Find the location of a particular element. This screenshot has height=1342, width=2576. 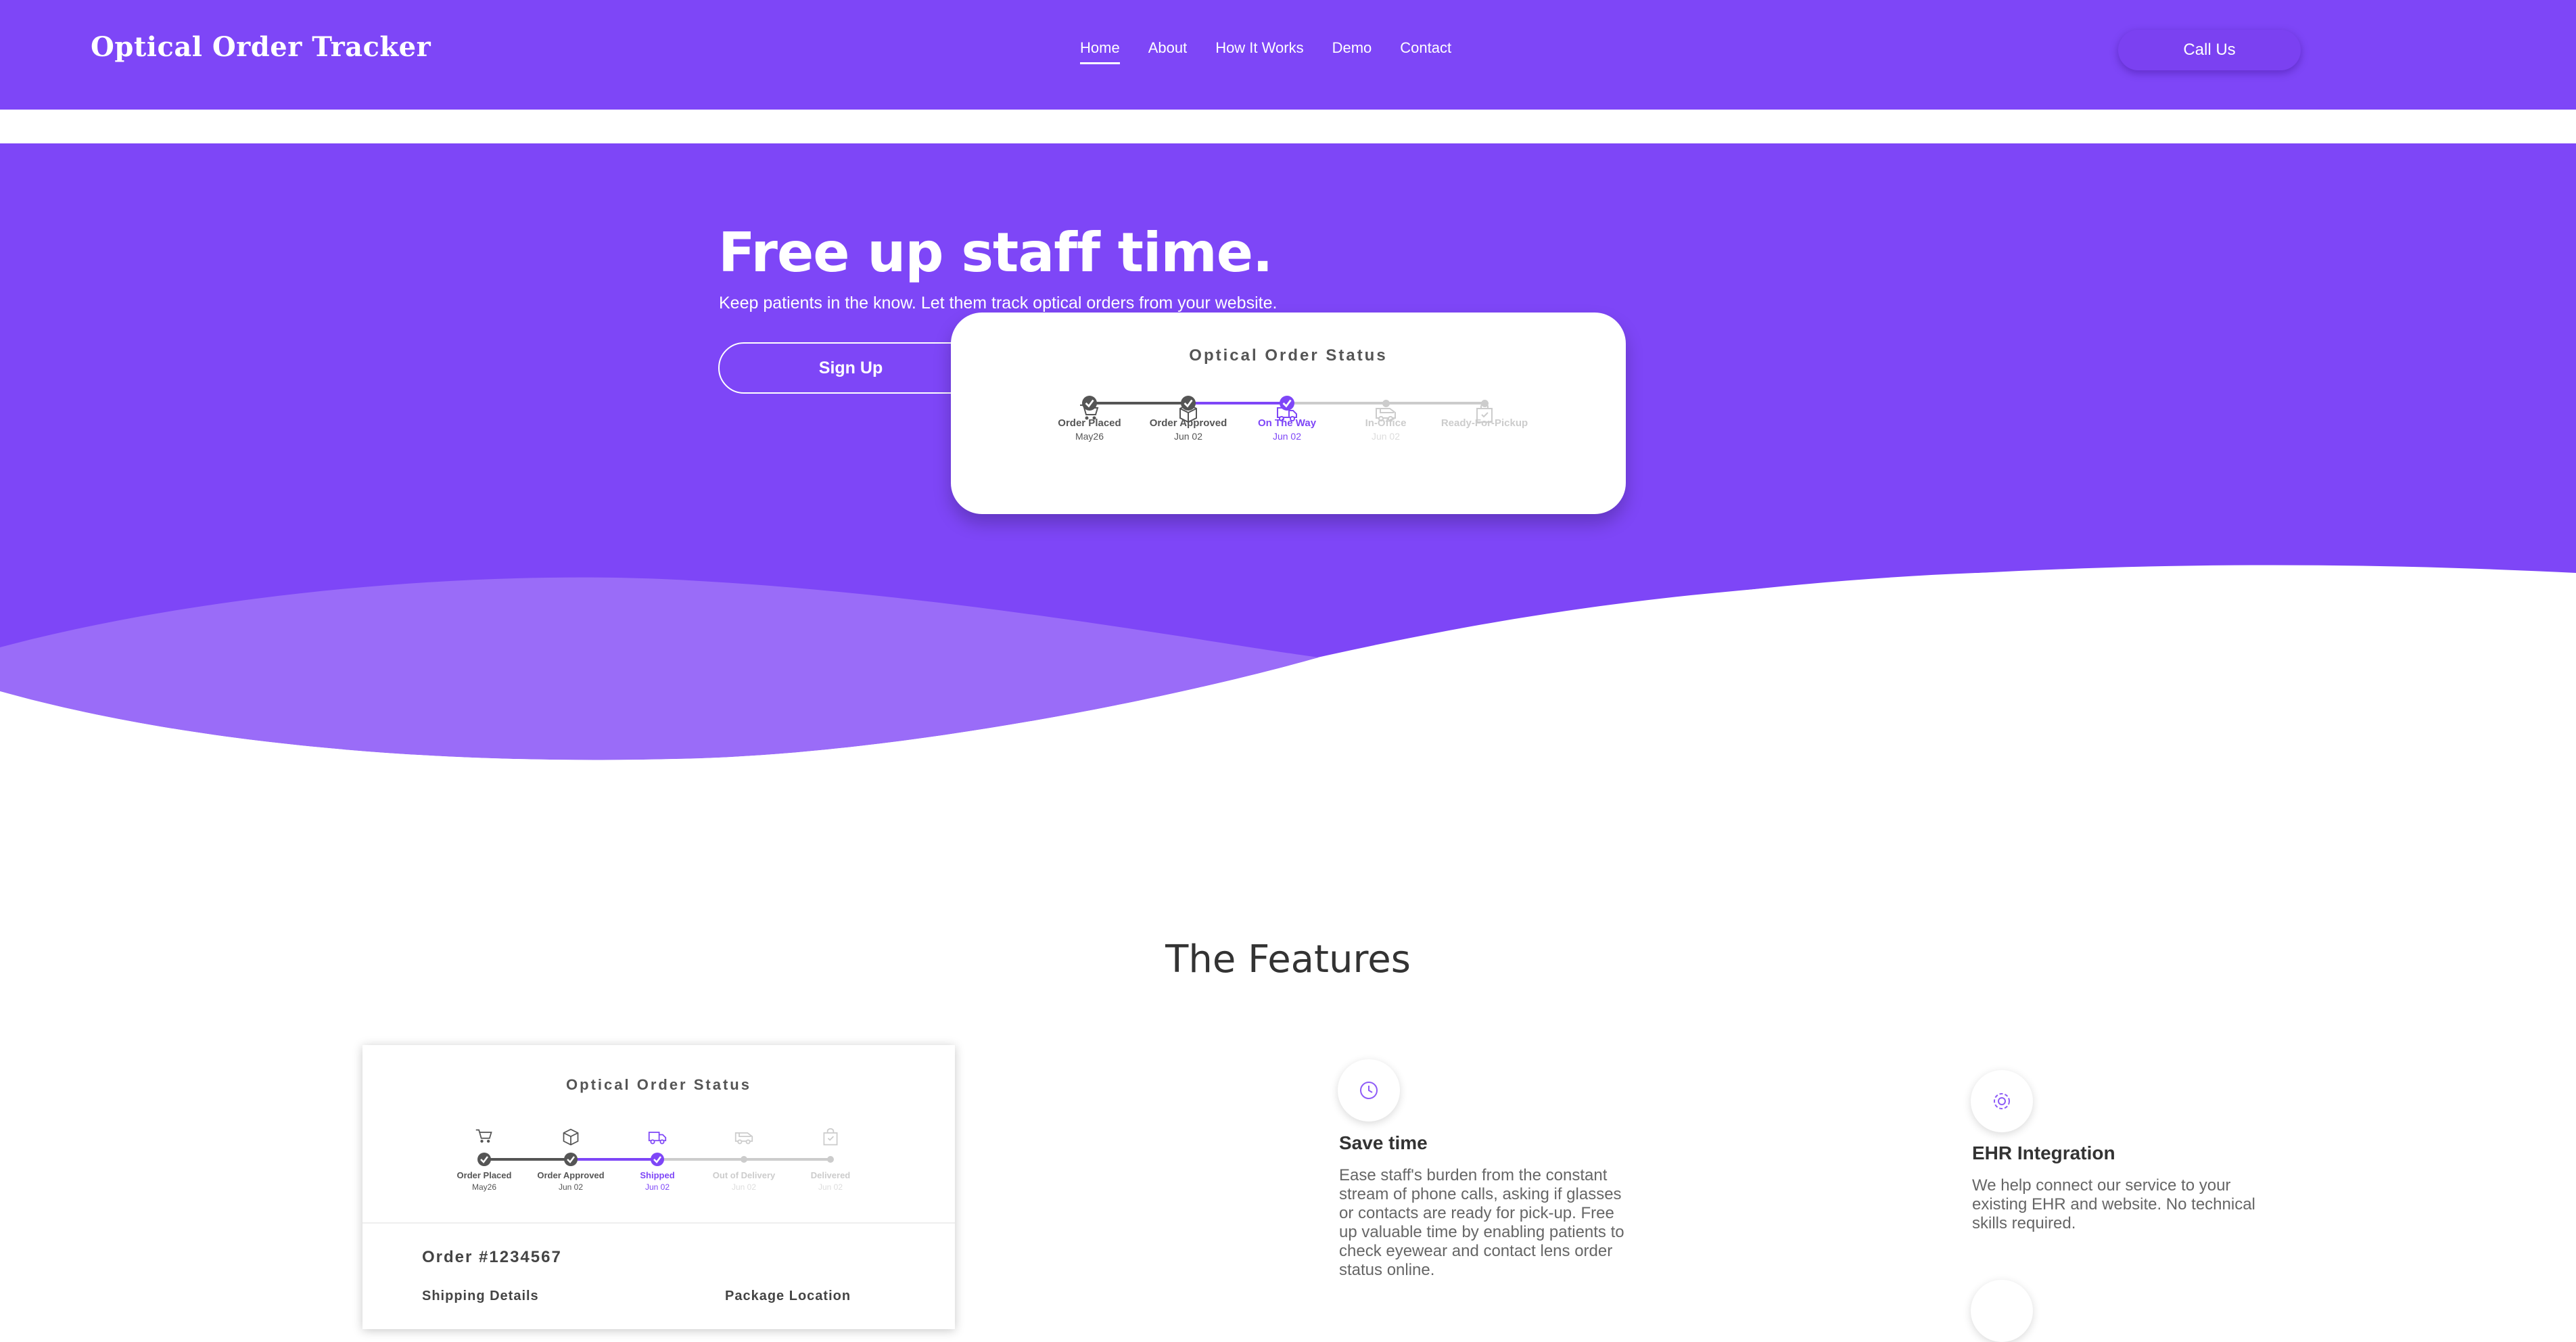

step-label: Order Approved is located at coordinates (1188, 423).